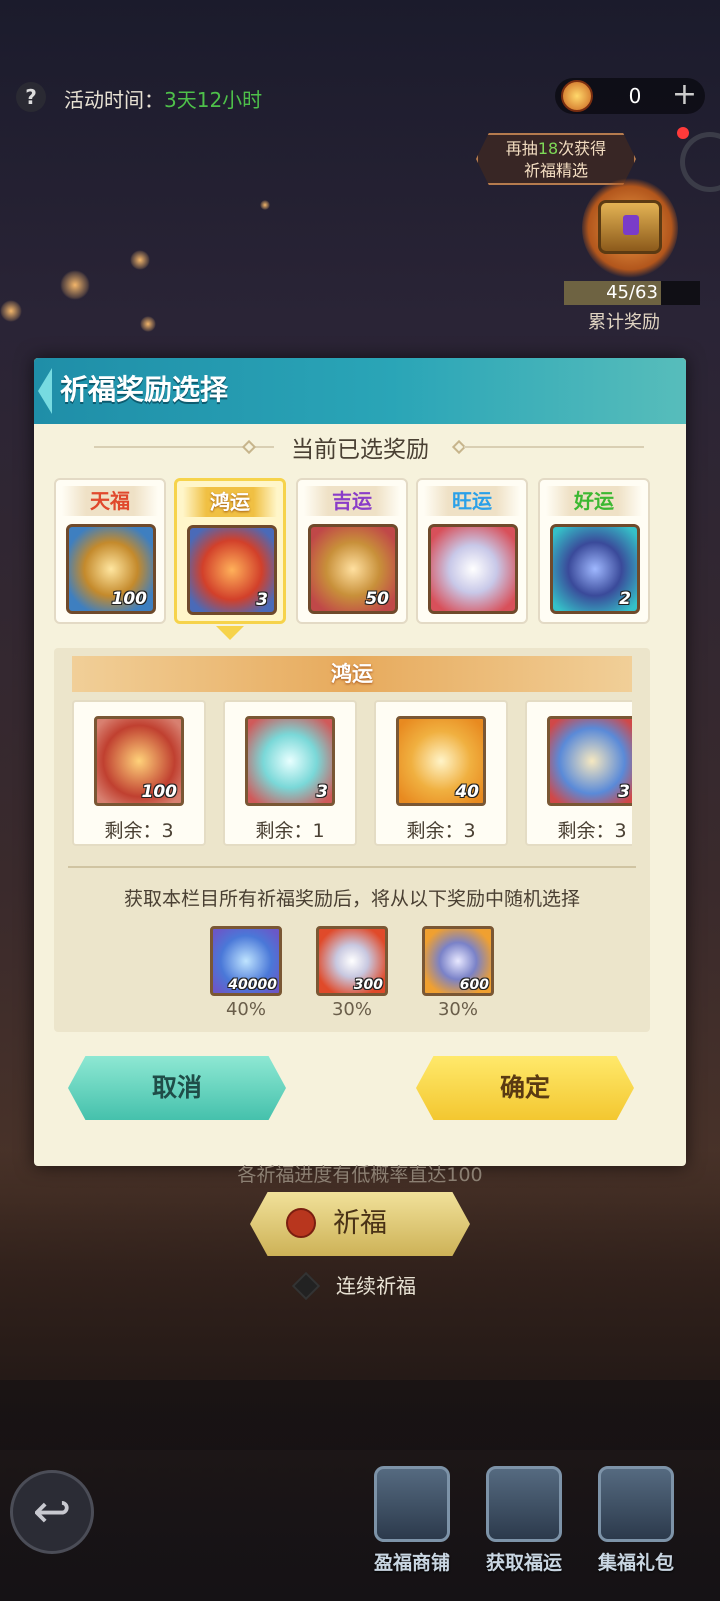 This screenshot has width=720, height=1601. What do you see at coordinates (351, 899) in the screenshot?
I see `random-reward-note: 获取本栏目所有祈福奖励后，将从以下奖励中随机选择` at bounding box center [351, 899].